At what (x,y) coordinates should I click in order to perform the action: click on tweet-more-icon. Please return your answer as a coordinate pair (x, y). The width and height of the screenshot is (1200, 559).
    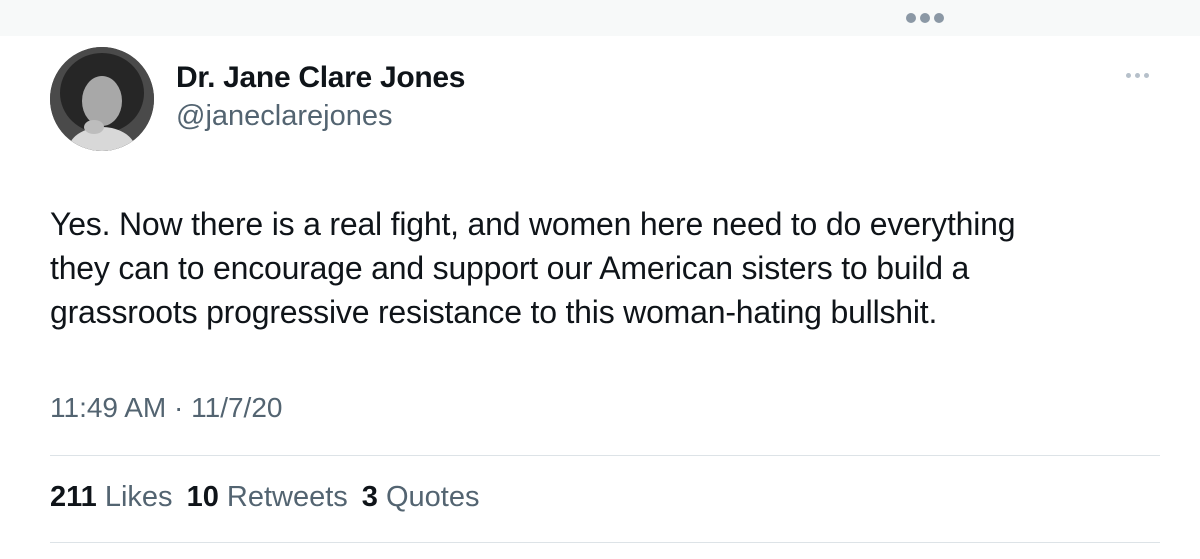
    Looking at the image, I should click on (1137, 75).